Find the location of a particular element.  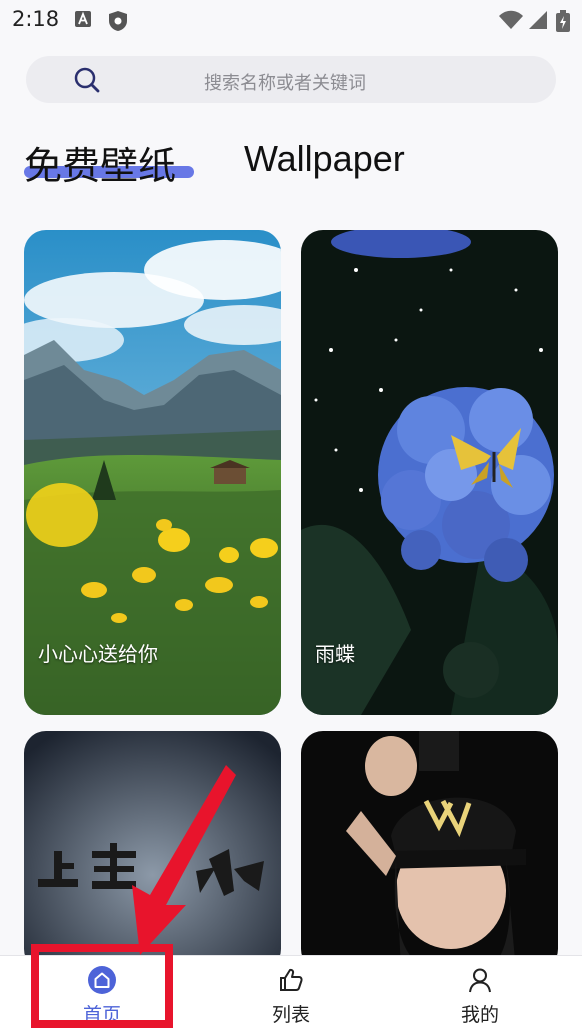

status-time: 2:18 is located at coordinates (36, 19).